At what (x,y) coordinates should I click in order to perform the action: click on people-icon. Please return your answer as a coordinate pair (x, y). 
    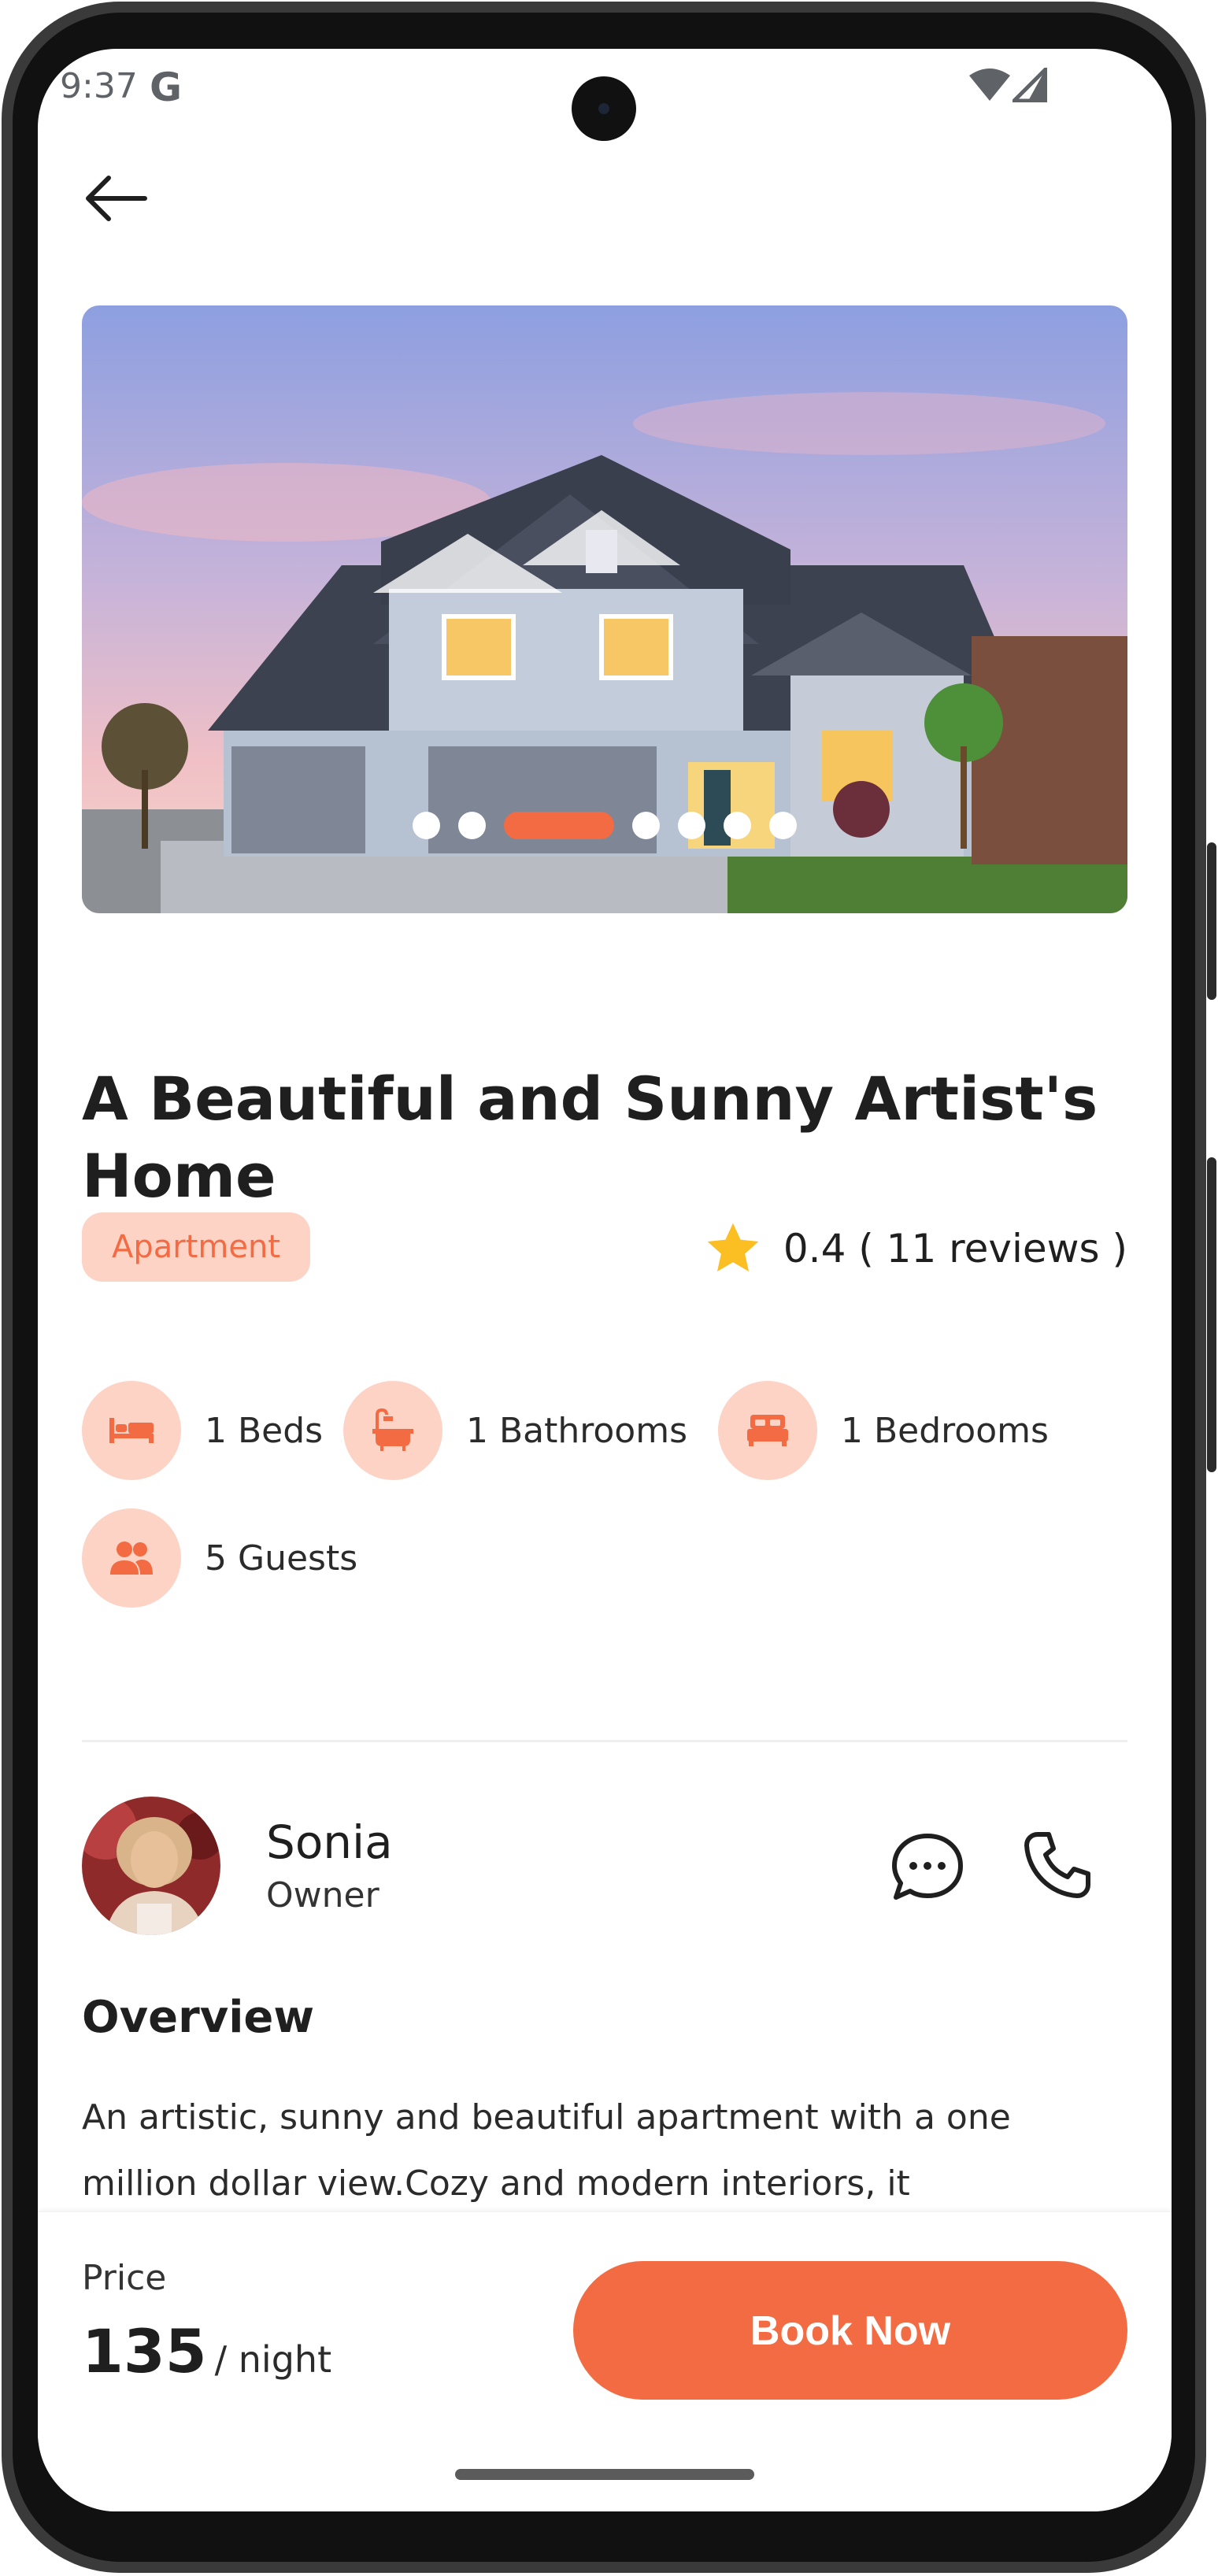
    Looking at the image, I should click on (131, 1558).